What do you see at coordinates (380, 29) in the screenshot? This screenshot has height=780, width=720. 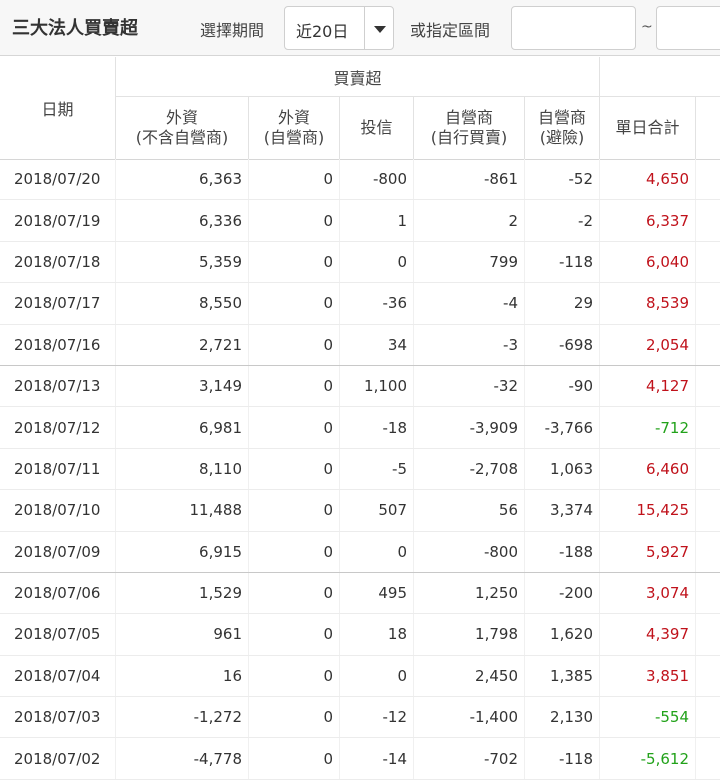 I see `chevron-down-icon` at bounding box center [380, 29].